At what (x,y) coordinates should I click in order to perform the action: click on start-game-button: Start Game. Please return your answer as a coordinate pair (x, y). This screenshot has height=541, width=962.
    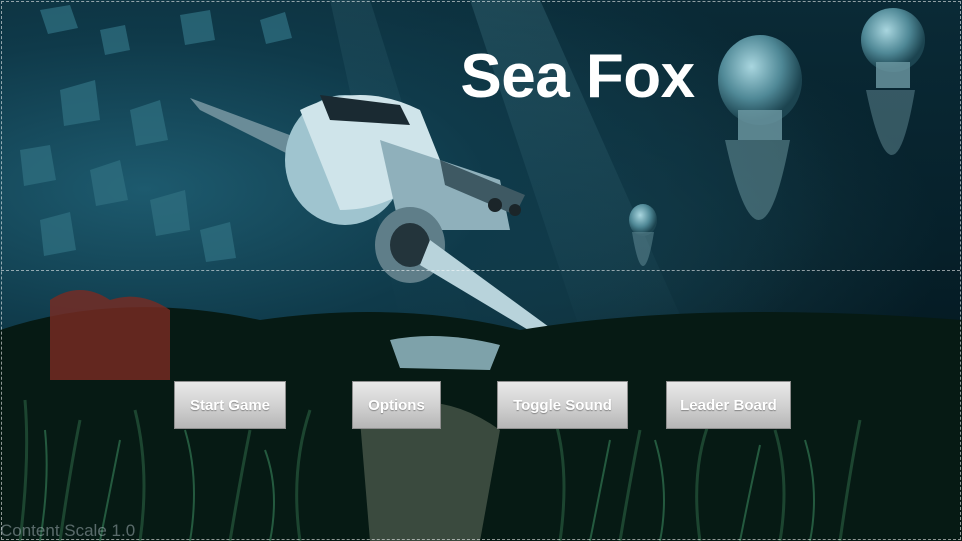
    Looking at the image, I should click on (230, 405).